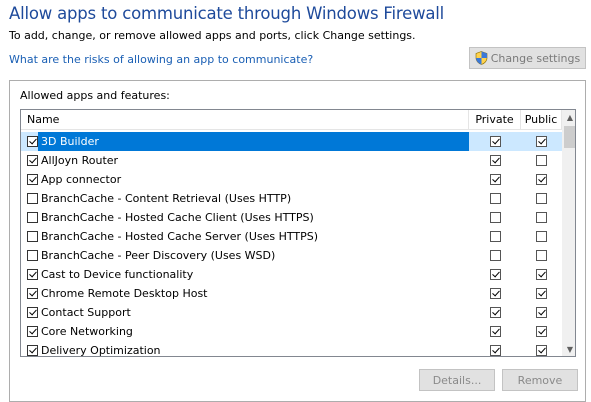  What do you see at coordinates (535, 58) in the screenshot?
I see `change-settings-label: Change settings` at bounding box center [535, 58].